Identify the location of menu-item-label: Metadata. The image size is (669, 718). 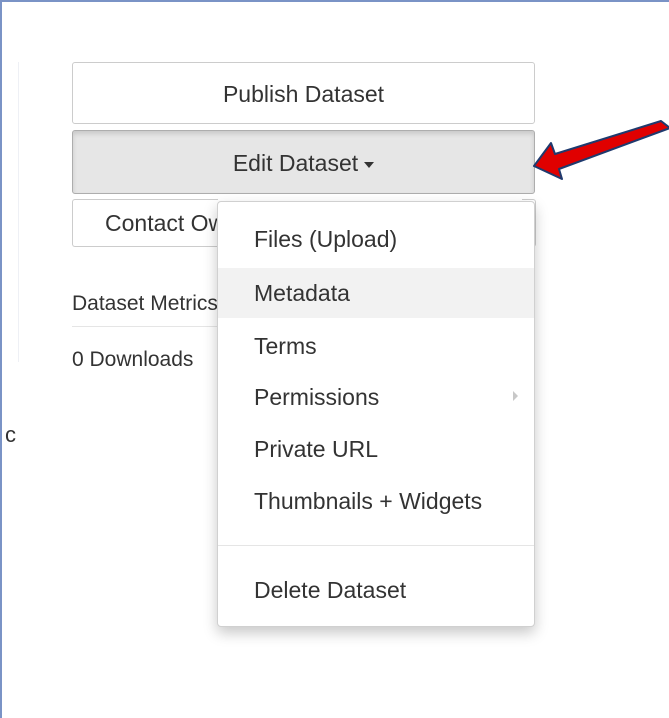
(302, 293).